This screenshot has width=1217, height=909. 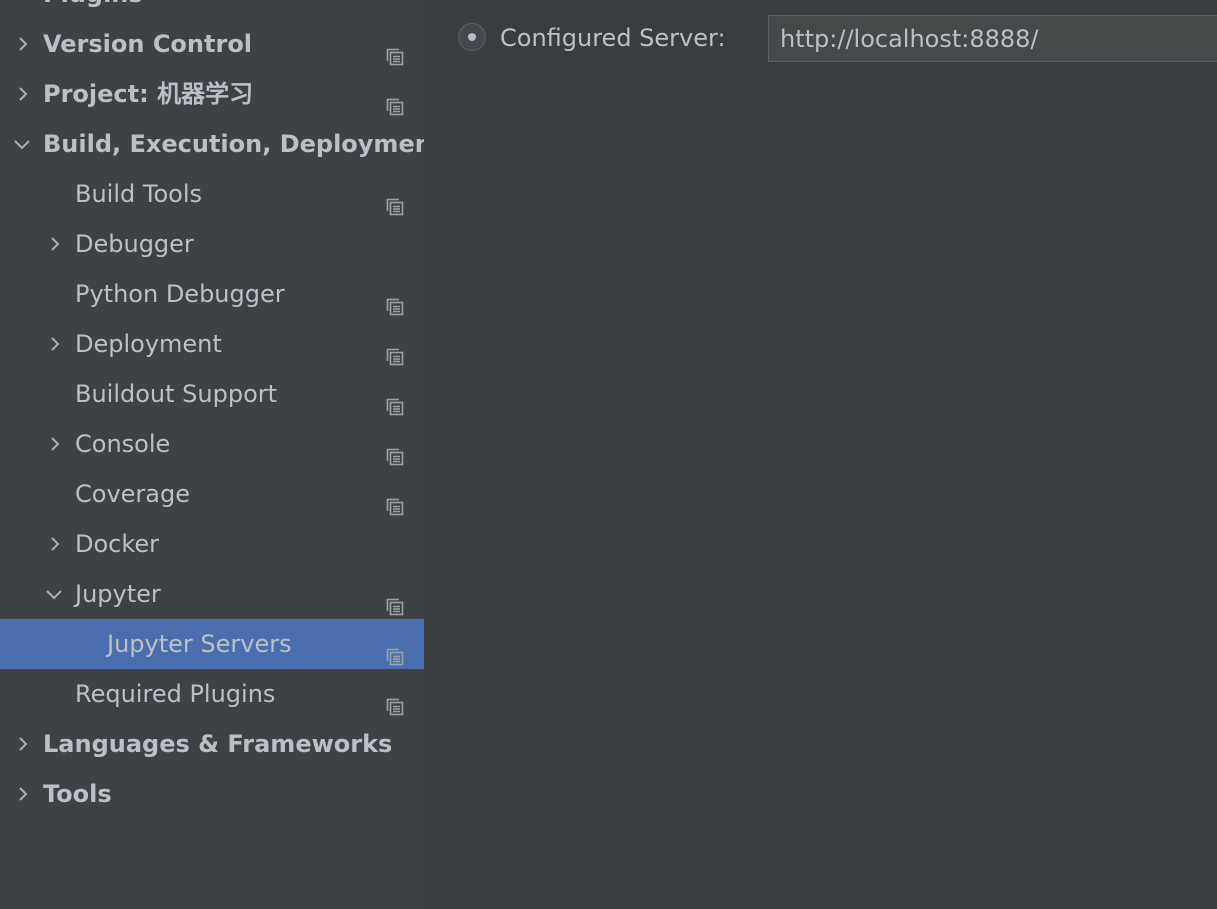 I want to click on sidebar-item-label: Debugger, so click(x=134, y=244).